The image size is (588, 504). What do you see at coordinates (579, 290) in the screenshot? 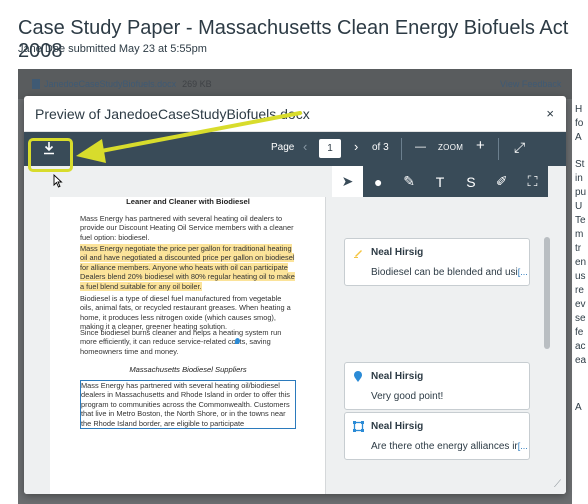
I see `sidebar-text-fragment: re` at bounding box center [579, 290].